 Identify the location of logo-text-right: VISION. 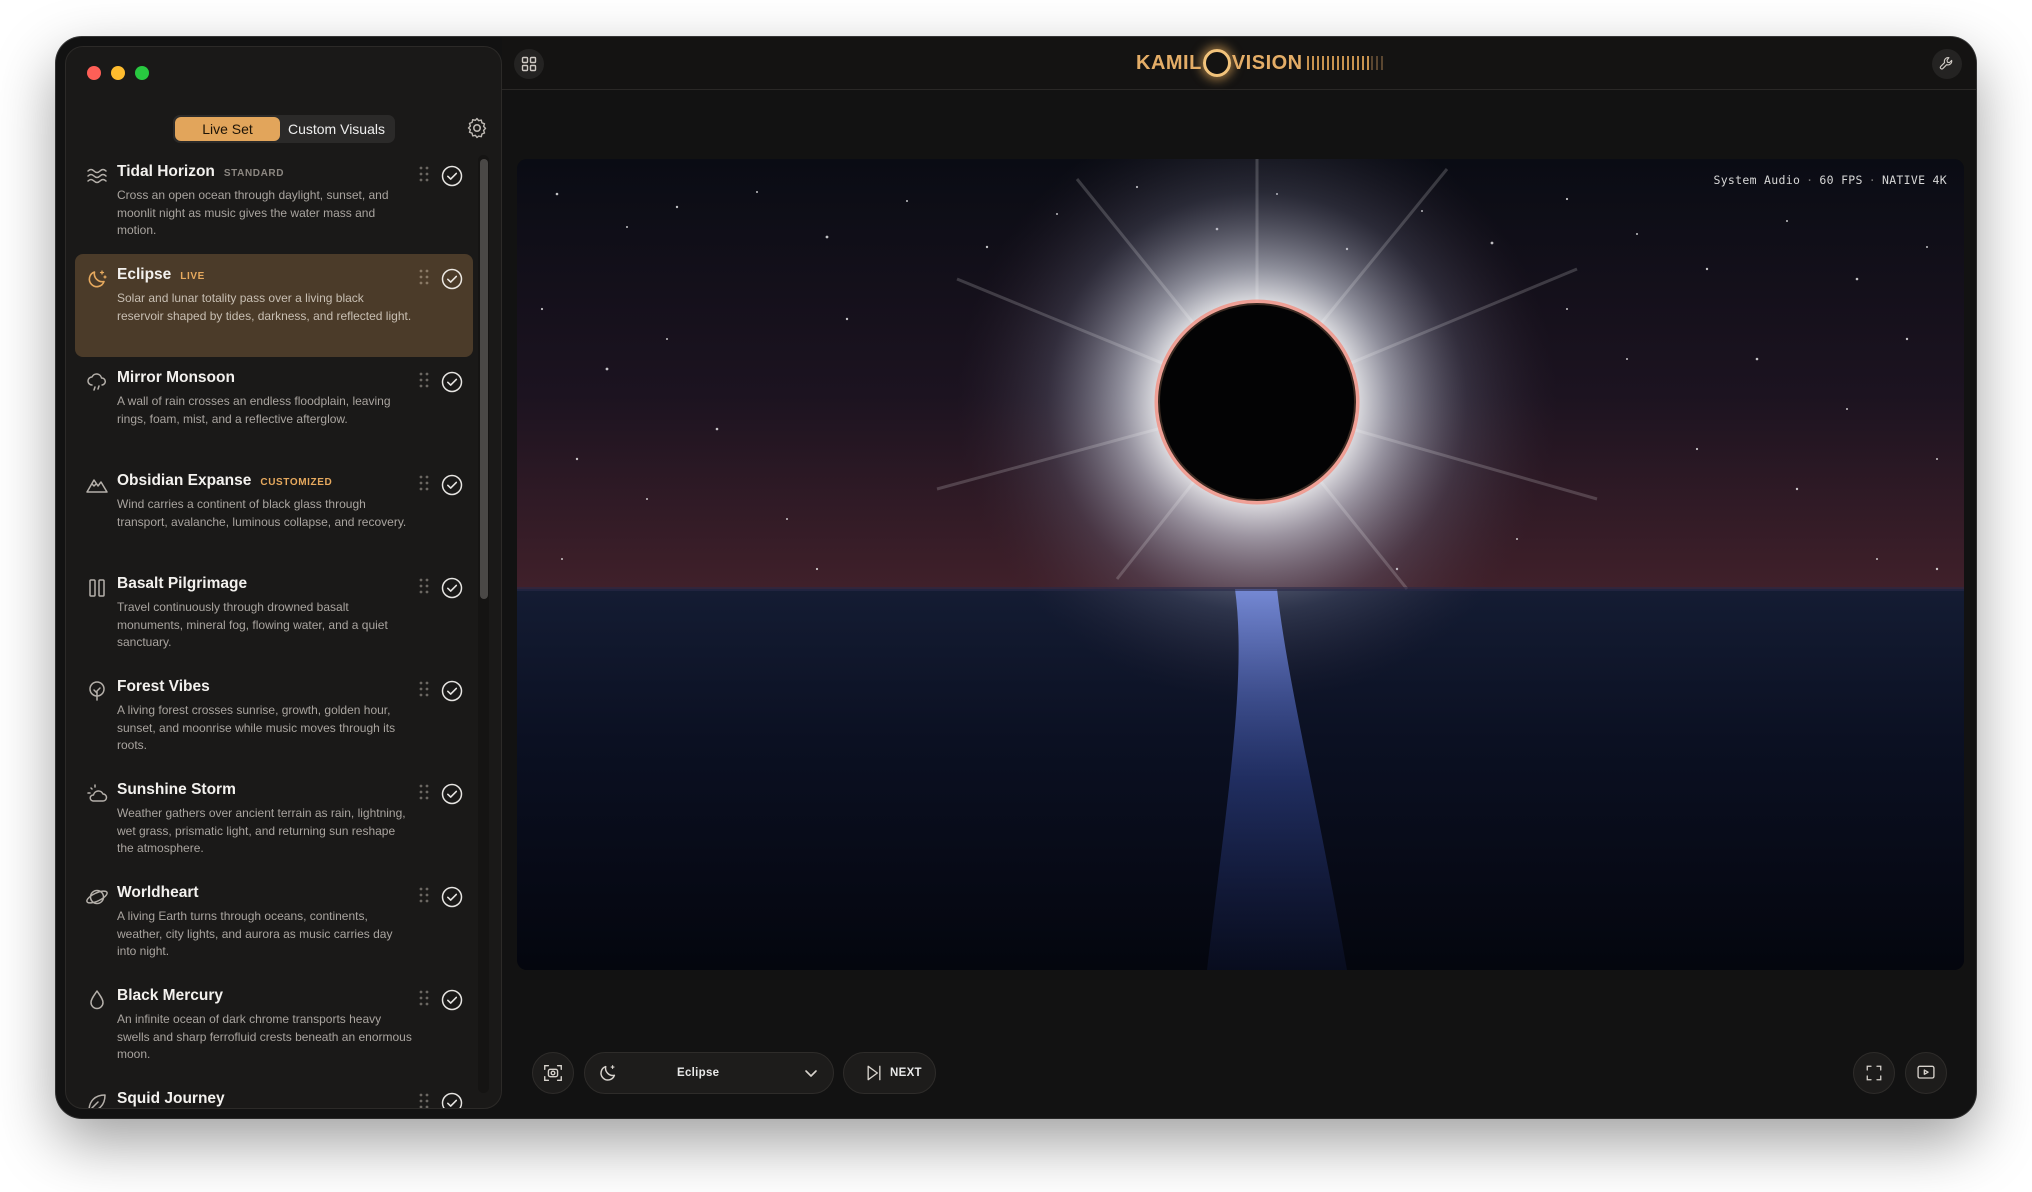
(1267, 62).